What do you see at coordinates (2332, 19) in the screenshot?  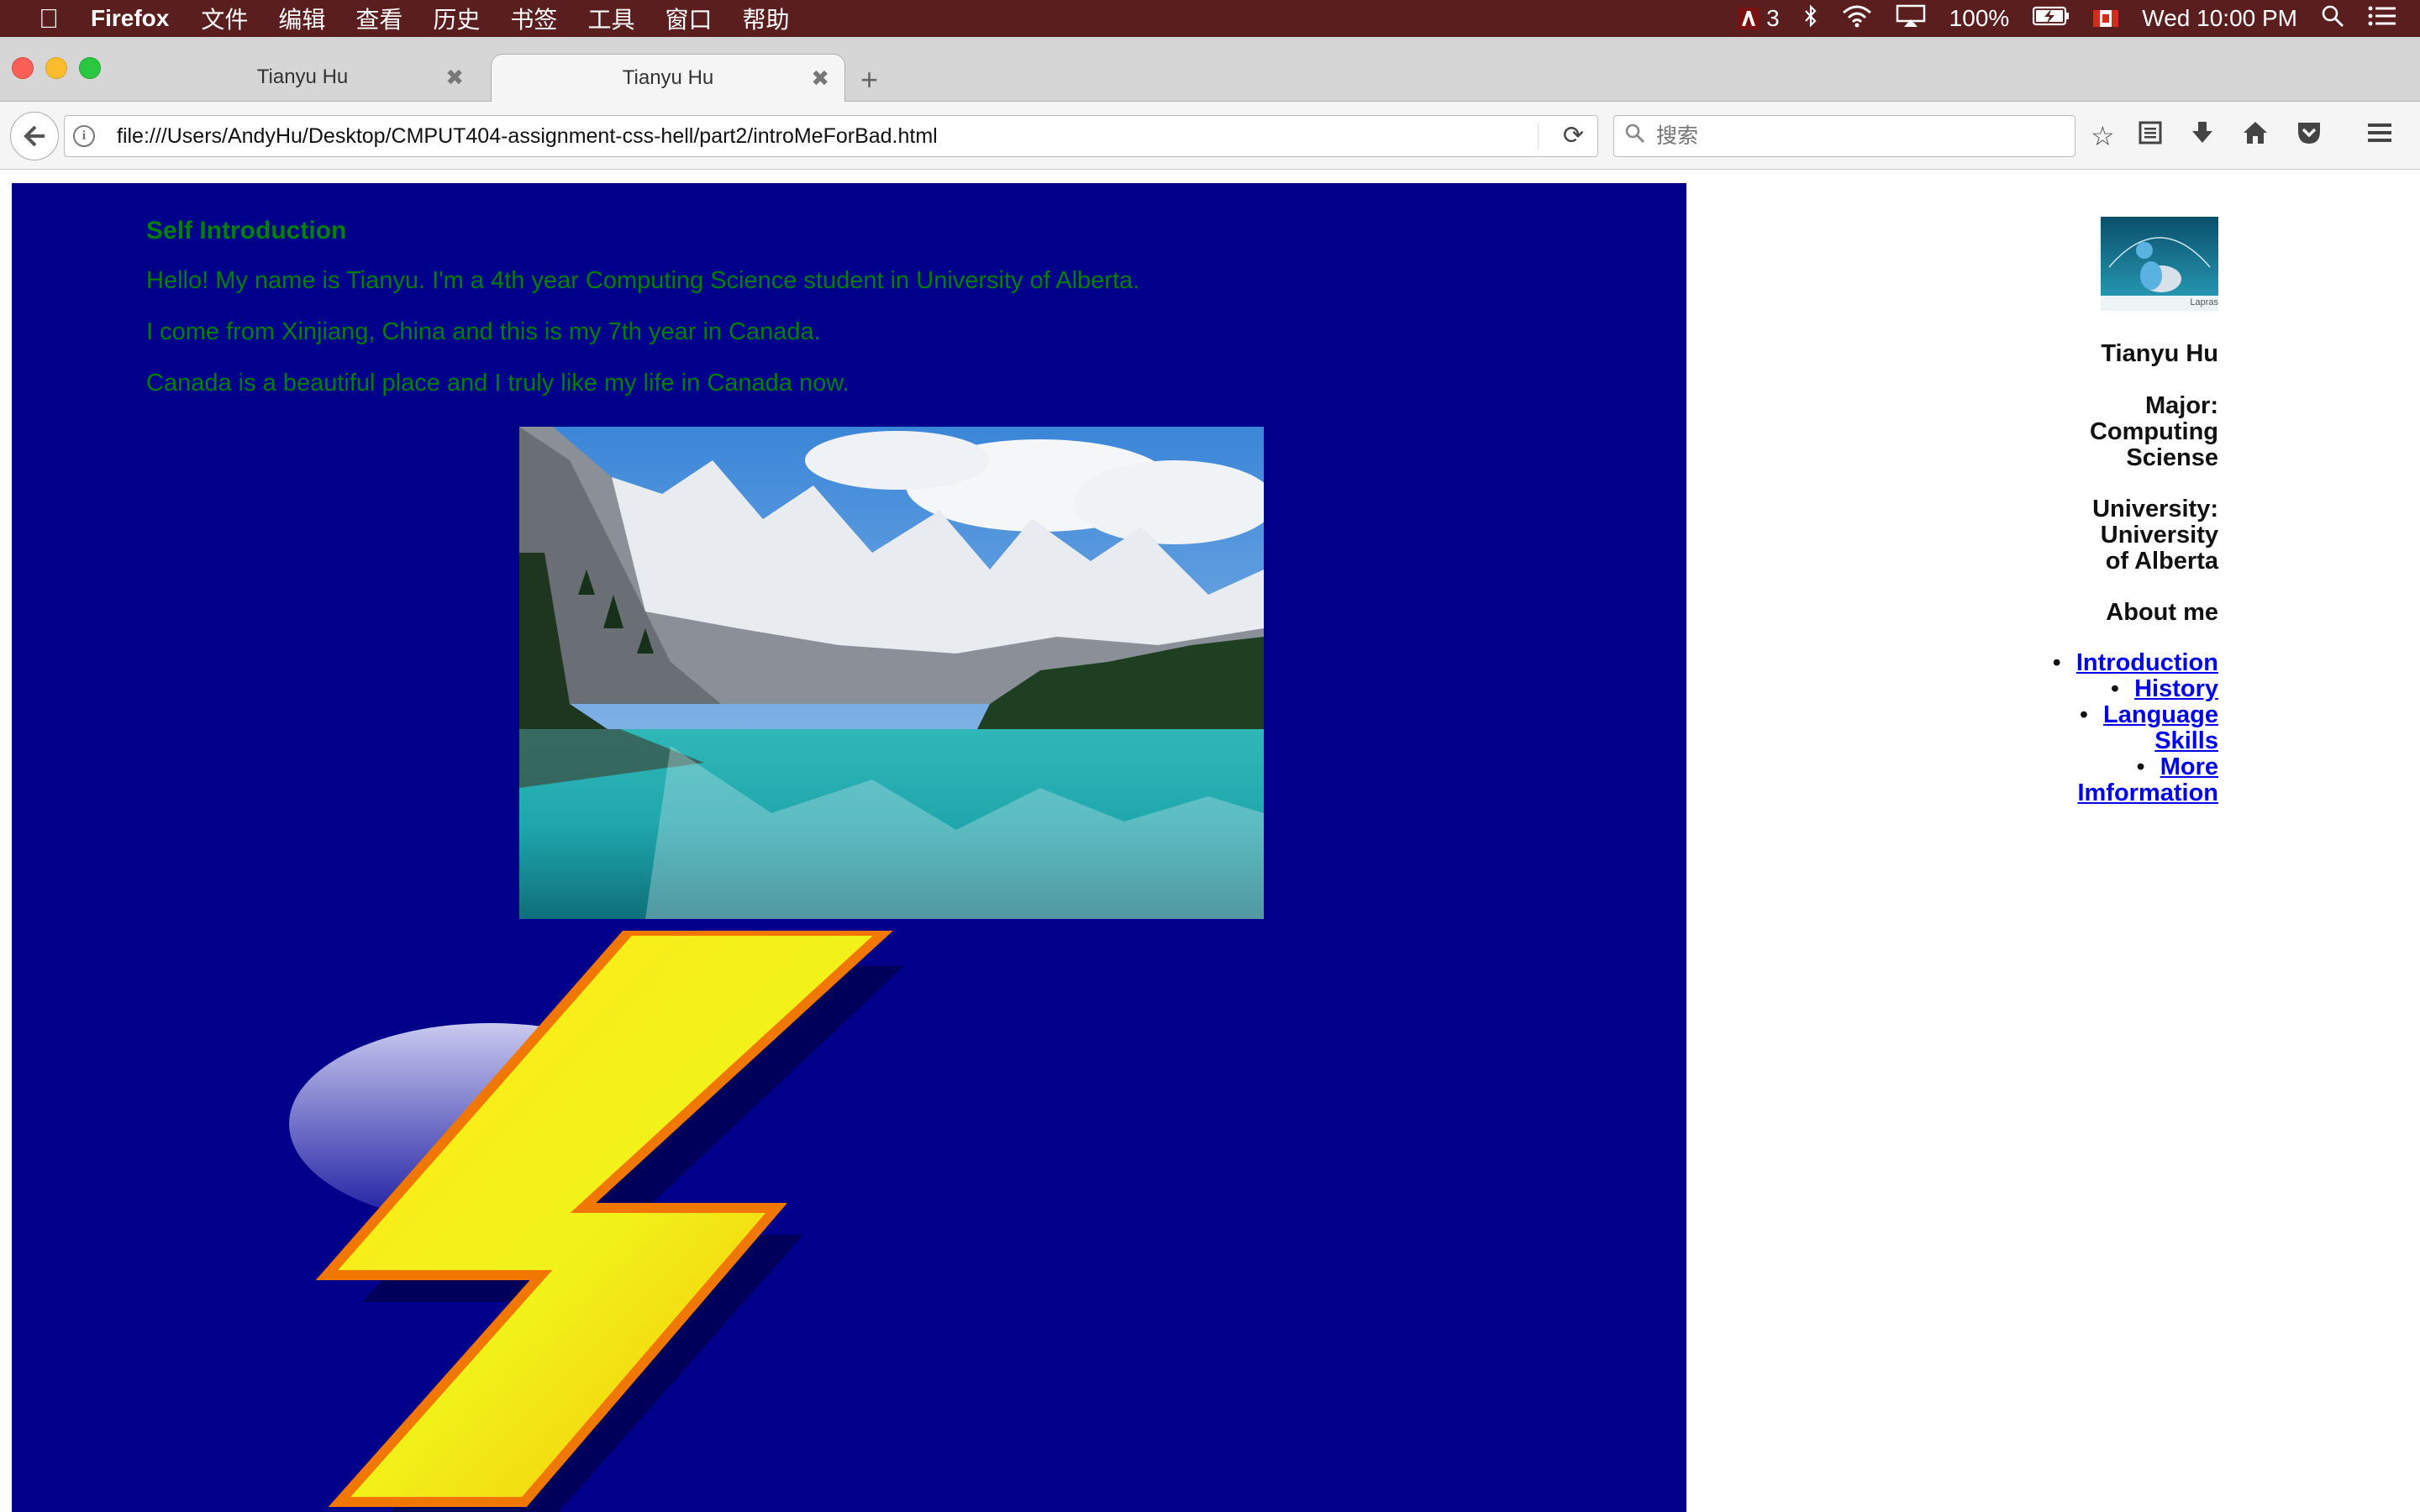 I see `spotlight-search-icon` at bounding box center [2332, 19].